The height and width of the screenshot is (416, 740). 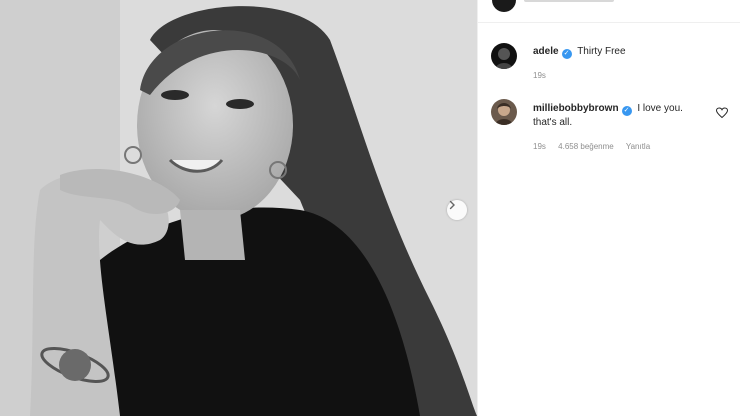 What do you see at coordinates (546, 51) in the screenshot?
I see `caption-username: adele` at bounding box center [546, 51].